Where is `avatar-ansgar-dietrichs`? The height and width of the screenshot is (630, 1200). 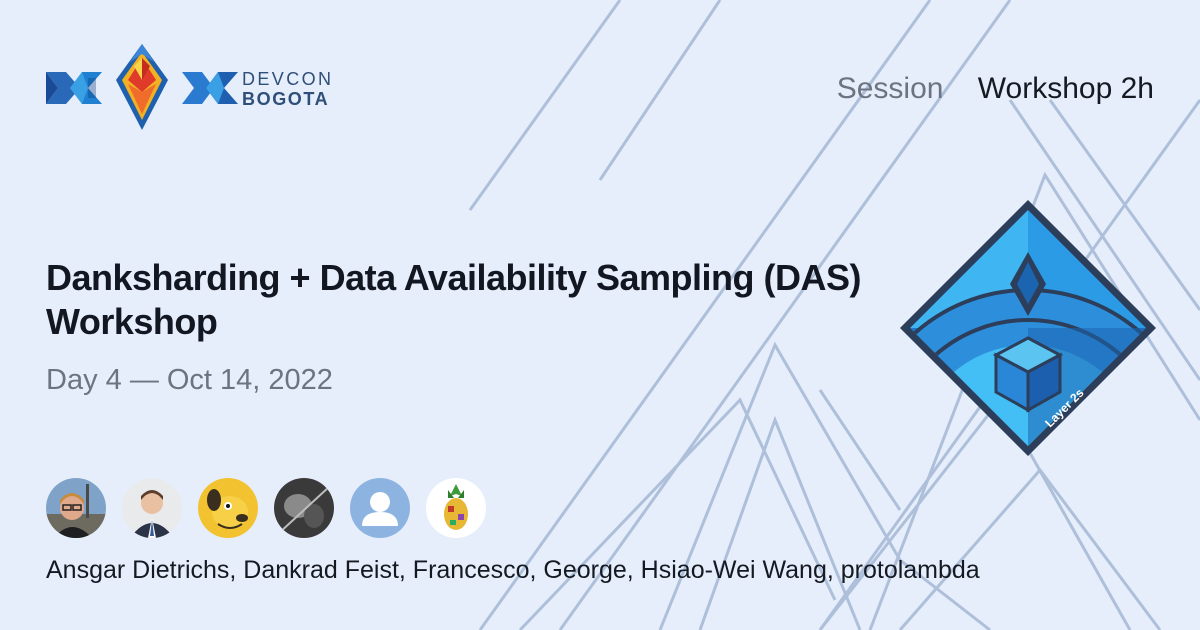
avatar-ansgar-dietrichs is located at coordinates (76, 508).